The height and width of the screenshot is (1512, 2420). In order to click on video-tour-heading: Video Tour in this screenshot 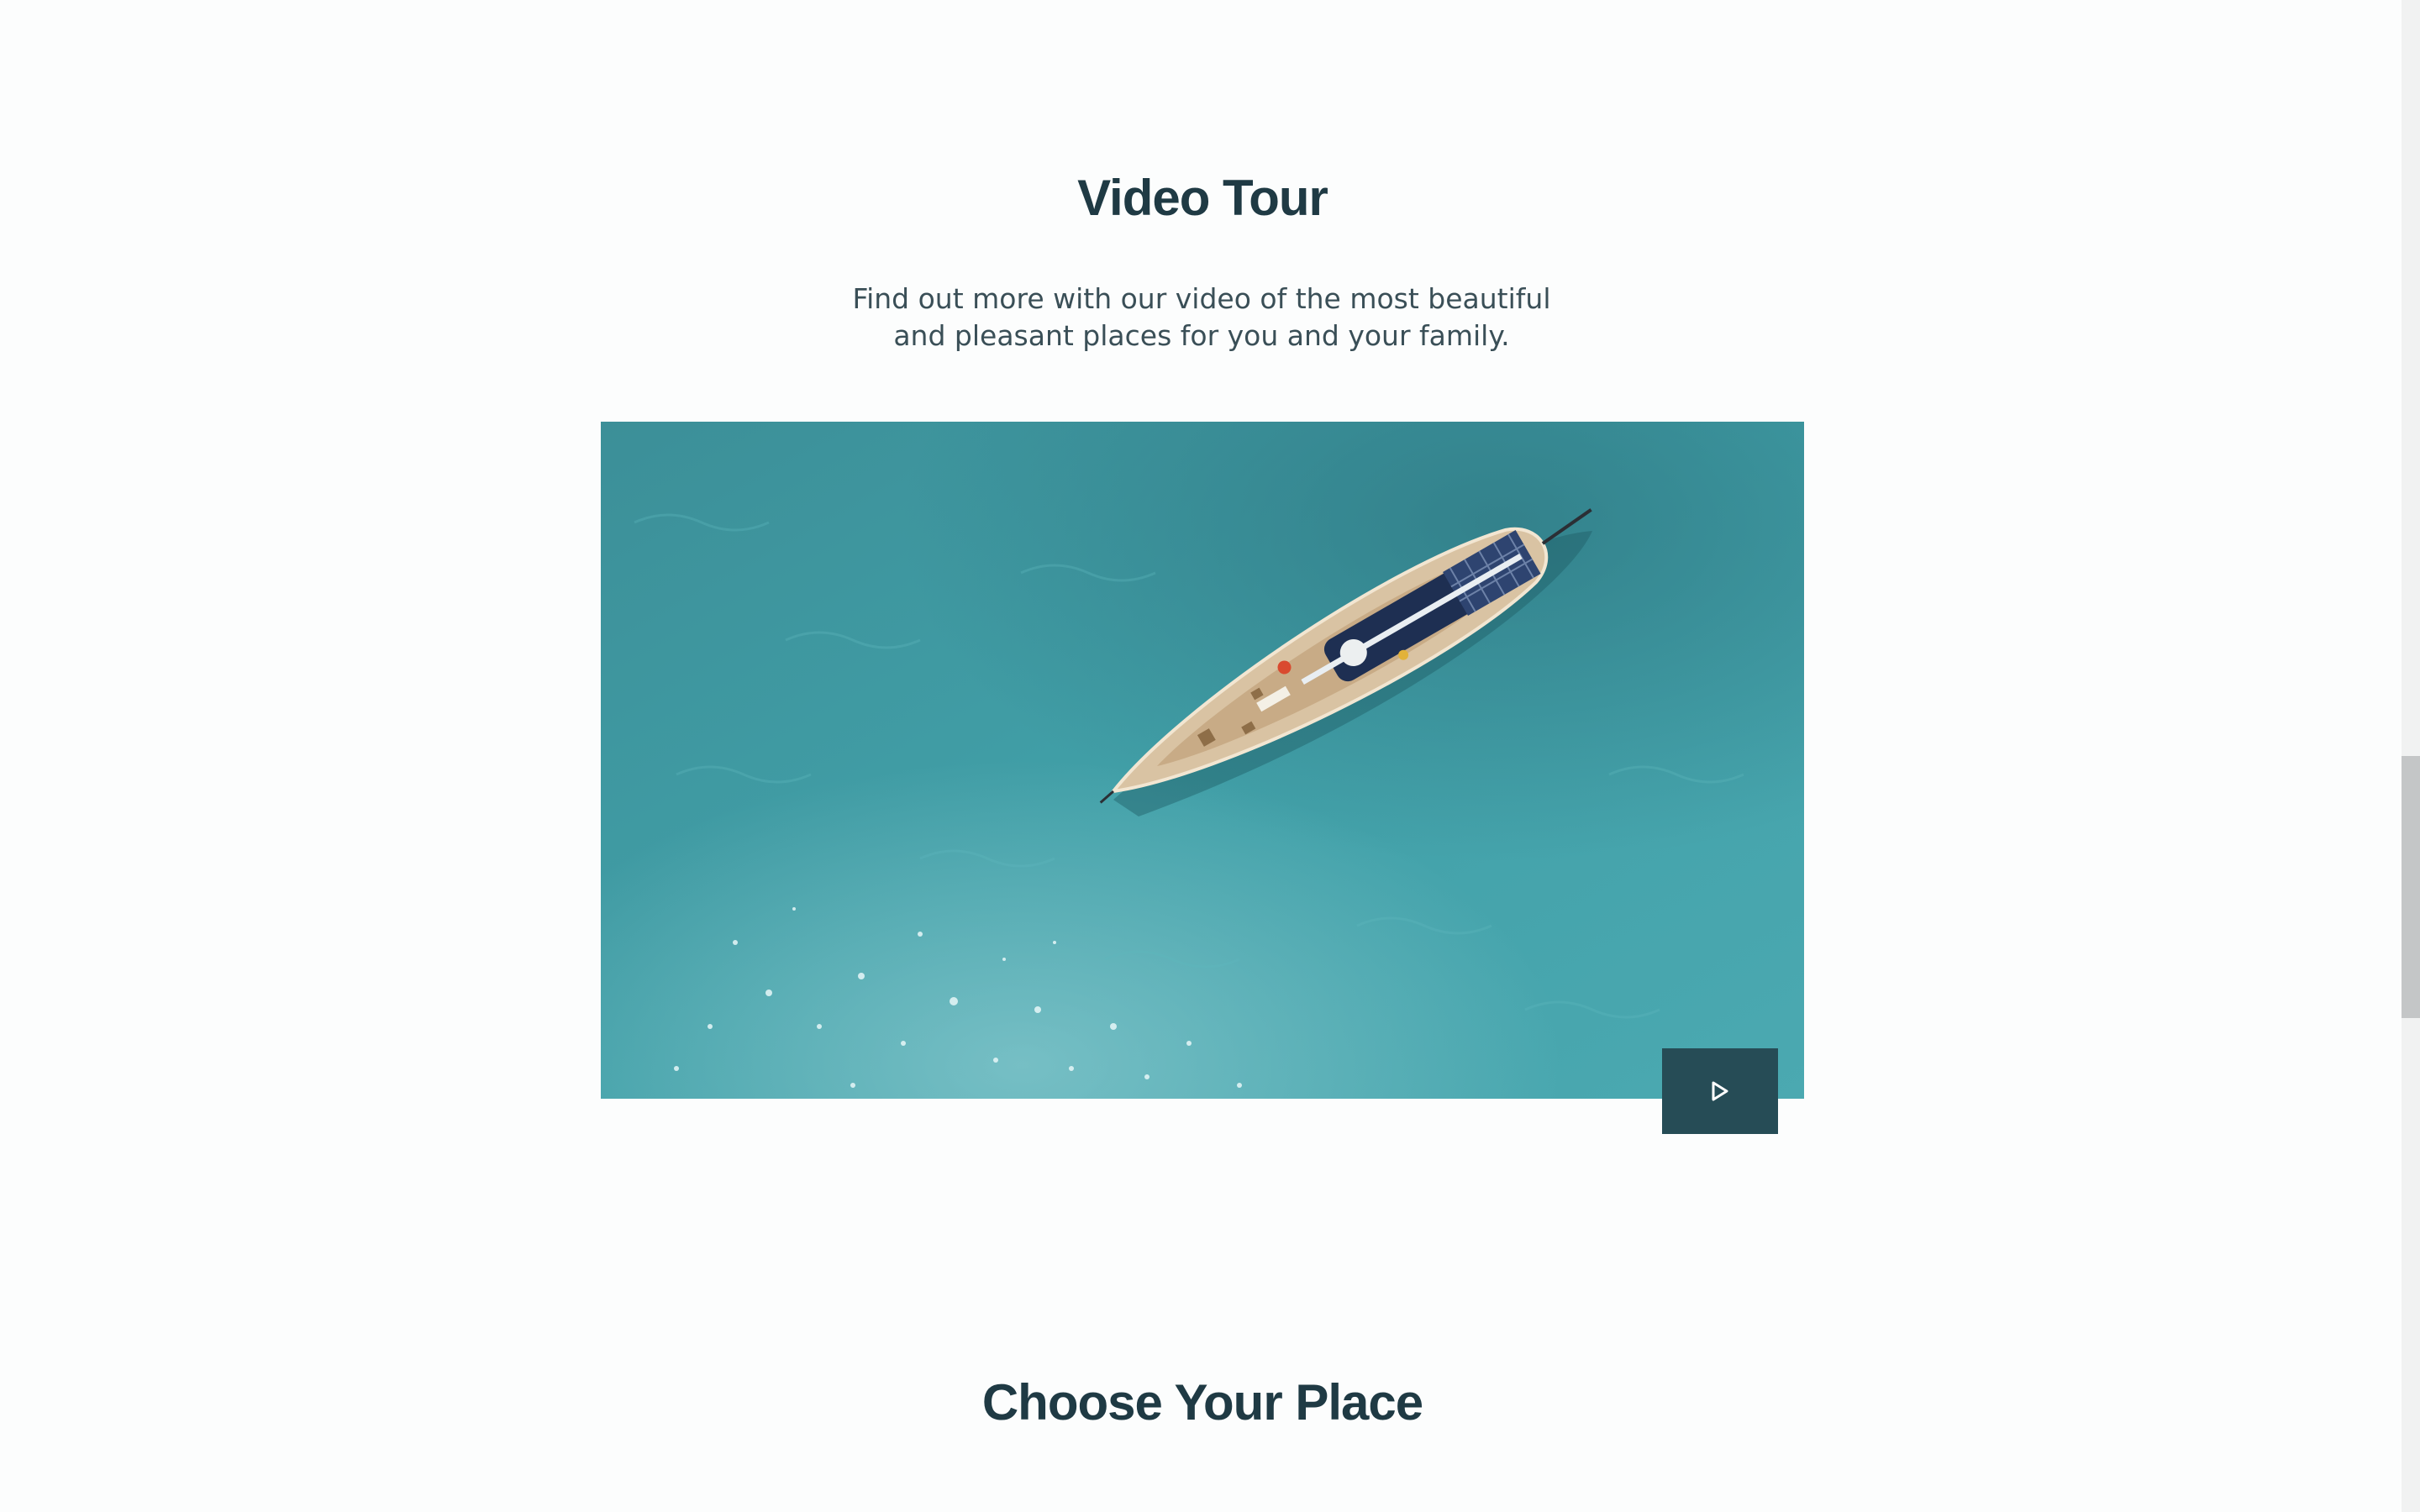, I will do `click(1202, 198)`.